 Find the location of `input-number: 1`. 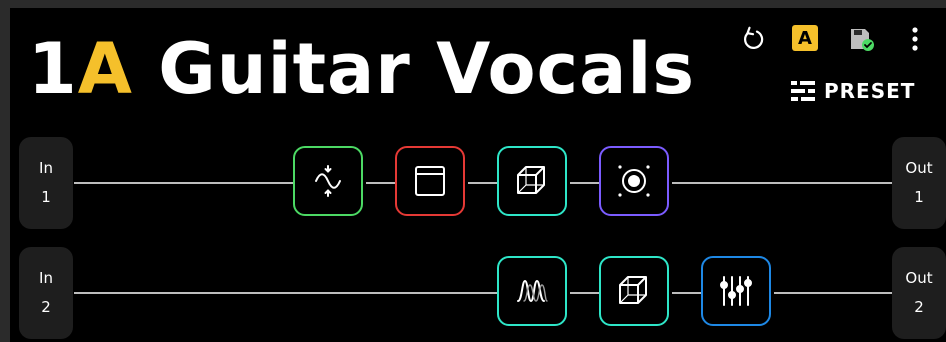

input-number: 1 is located at coordinates (46, 197).